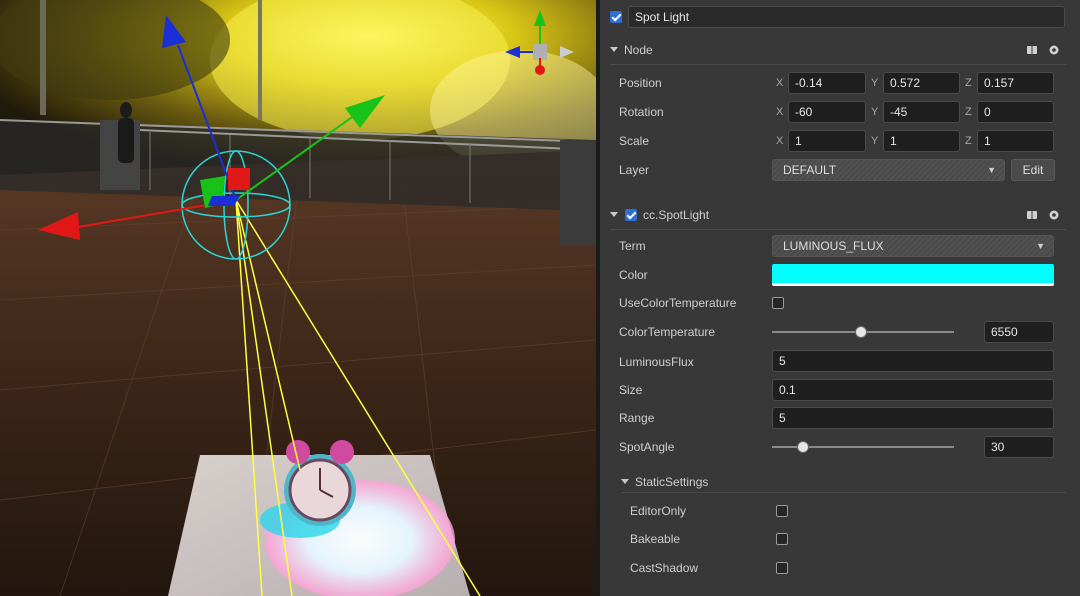 The height and width of the screenshot is (596, 1080). I want to click on rotation-z-input: 0, so click(1015, 112).